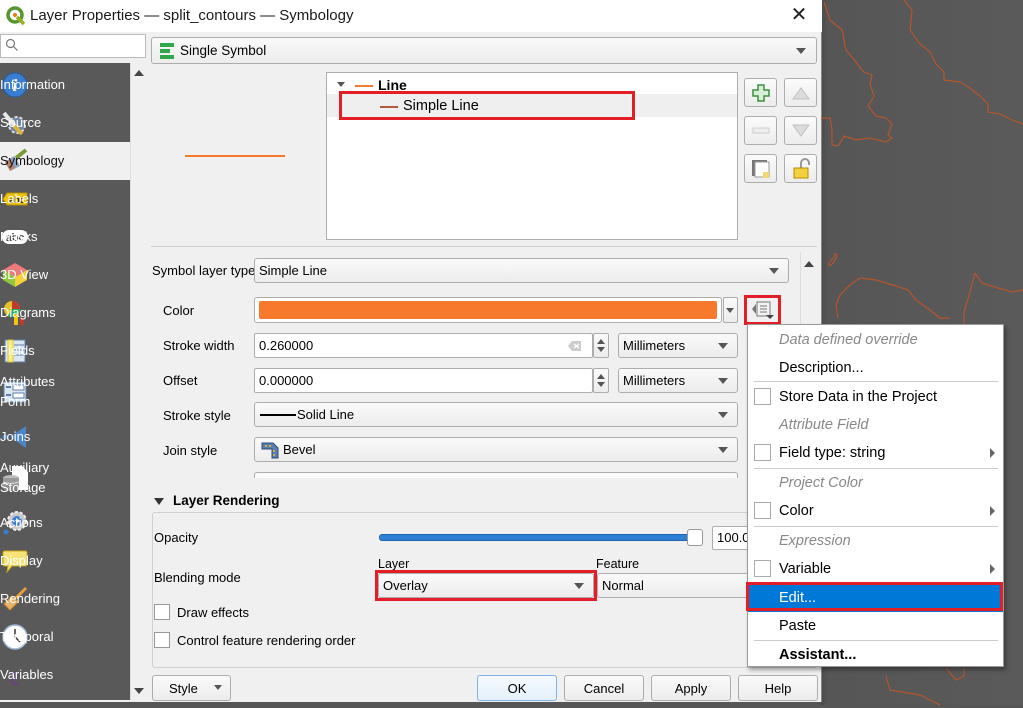 Image resolution: width=1023 pixels, height=708 pixels. I want to click on color-picker-button, so click(488, 310).